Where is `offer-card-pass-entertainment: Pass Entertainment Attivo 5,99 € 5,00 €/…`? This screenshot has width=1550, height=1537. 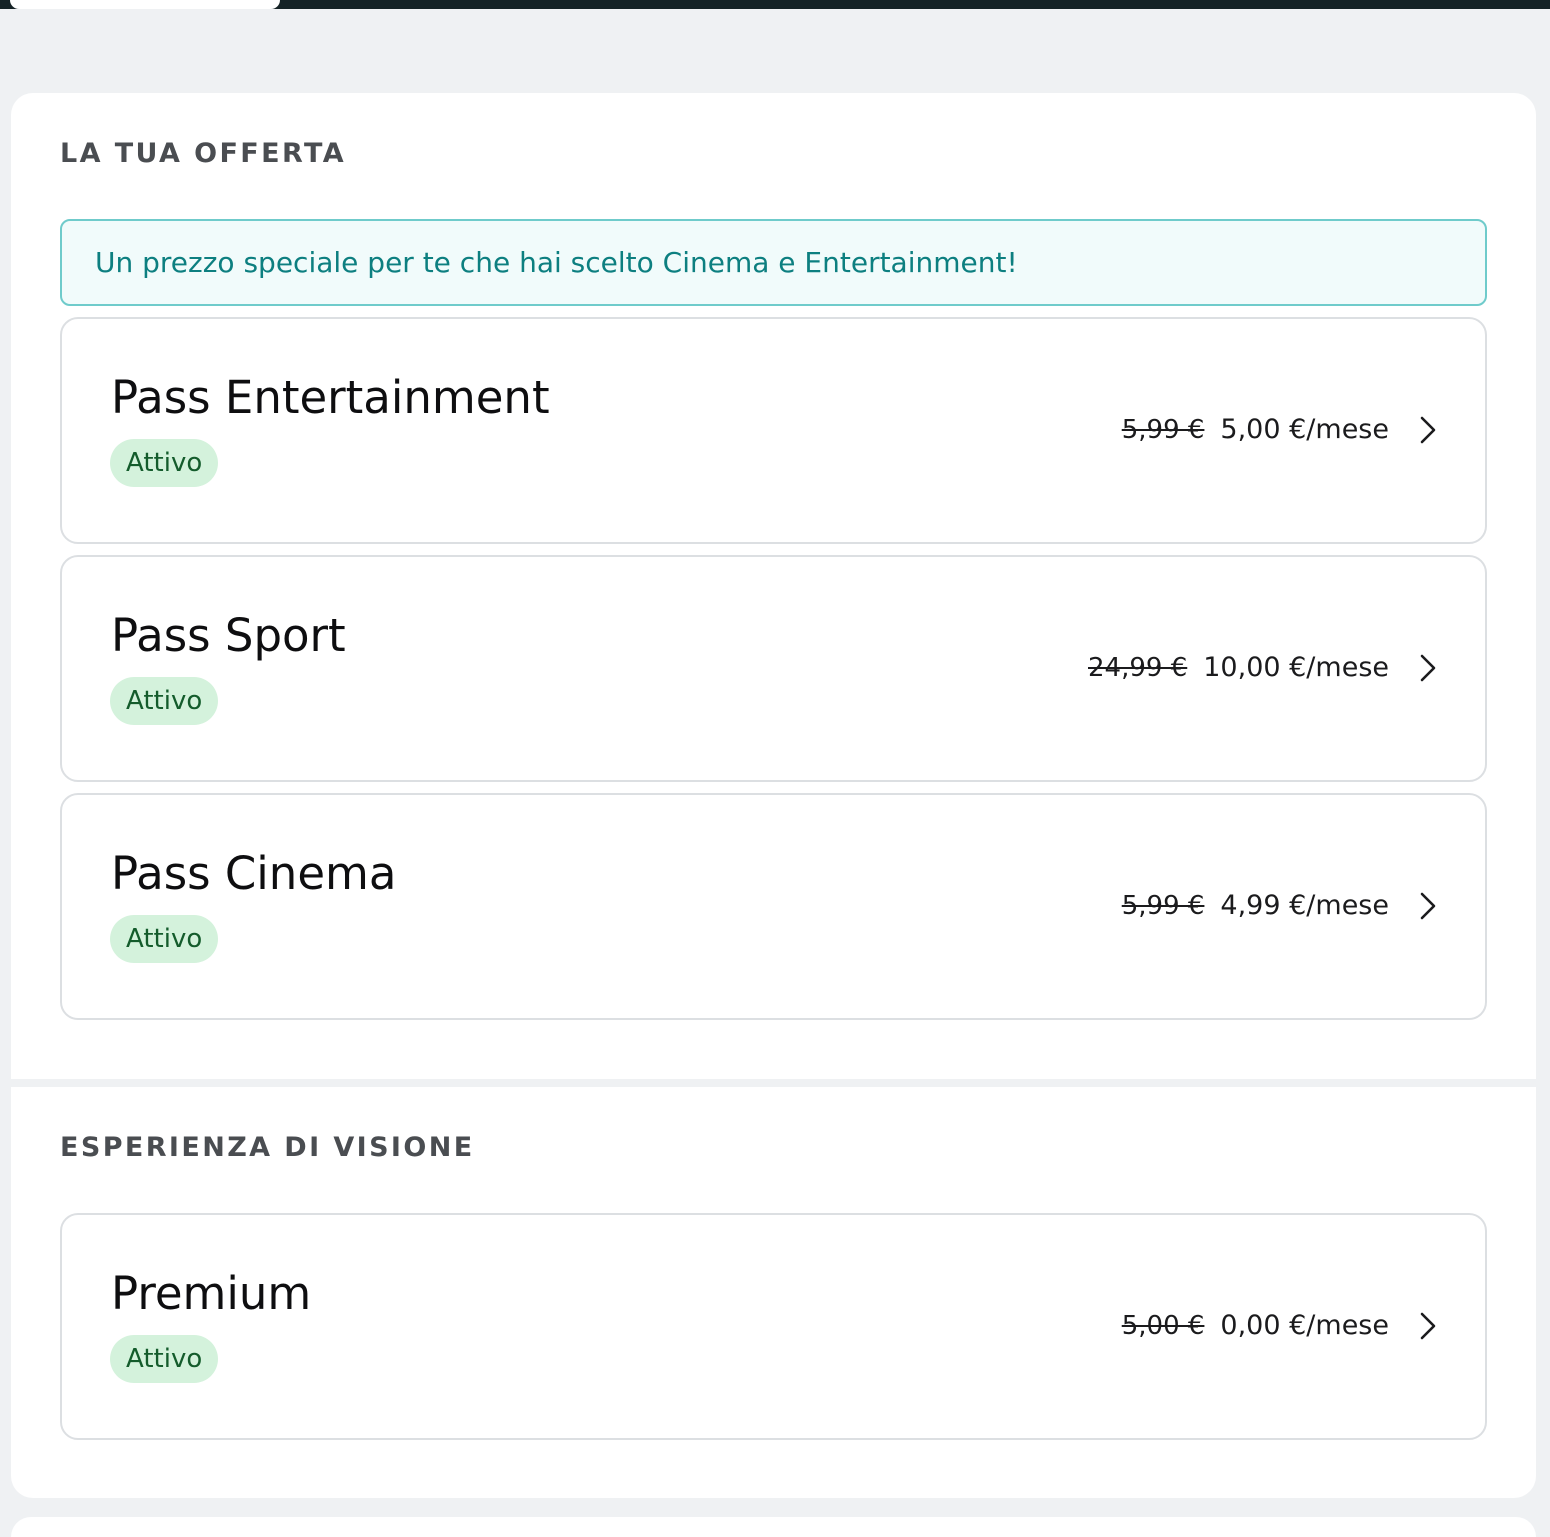 offer-card-pass-entertainment: Pass Entertainment Attivo 5,99 € 5,00 €/… is located at coordinates (773, 430).